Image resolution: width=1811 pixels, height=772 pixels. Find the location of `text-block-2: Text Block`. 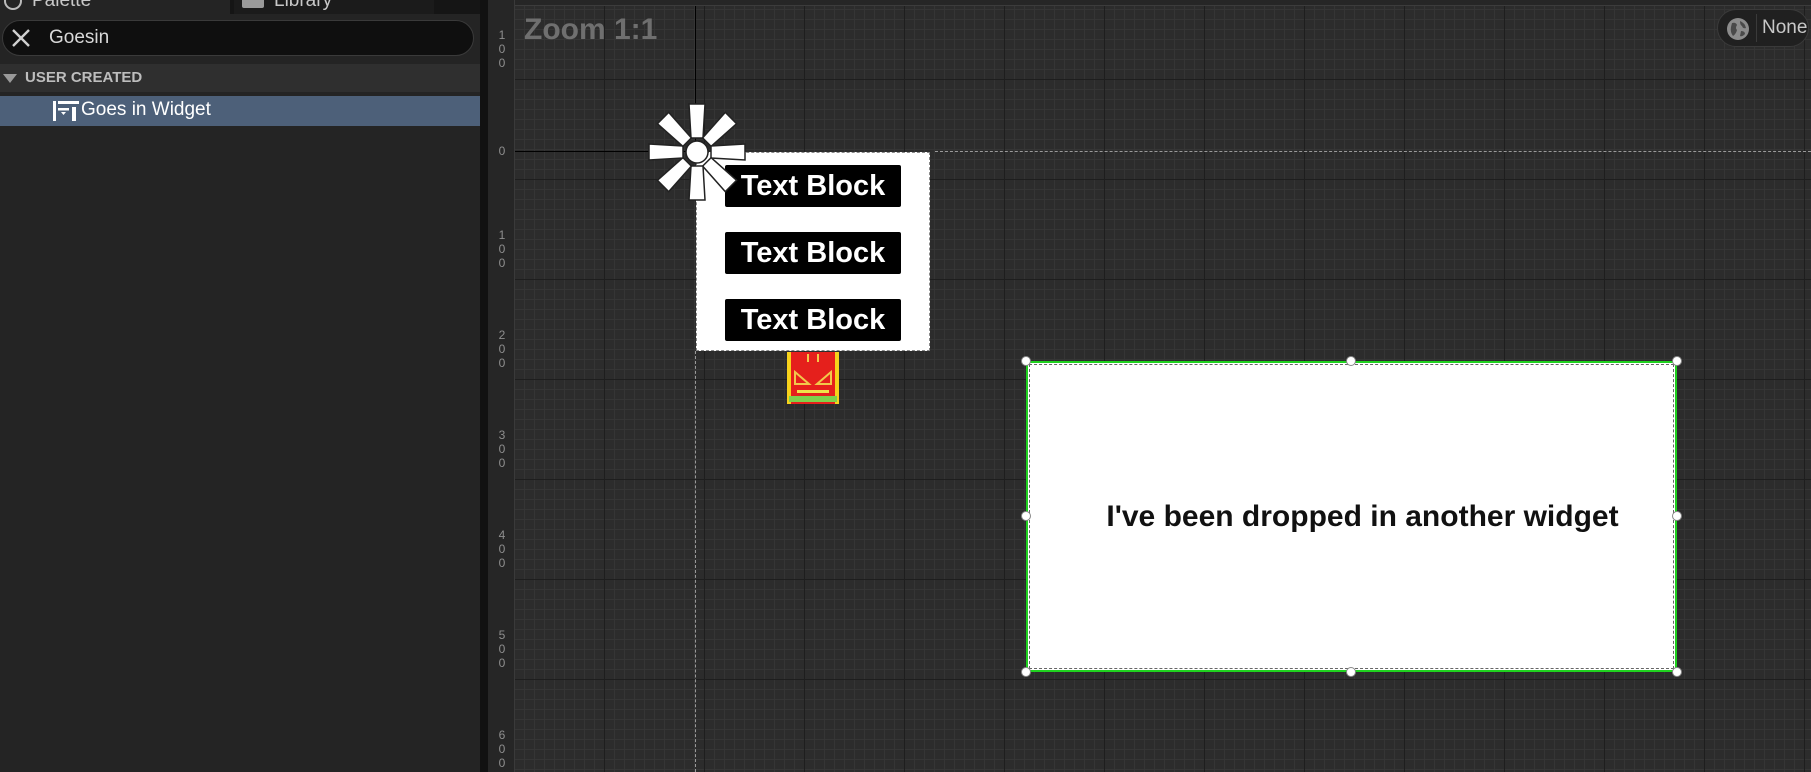

text-block-2: Text Block is located at coordinates (813, 253).